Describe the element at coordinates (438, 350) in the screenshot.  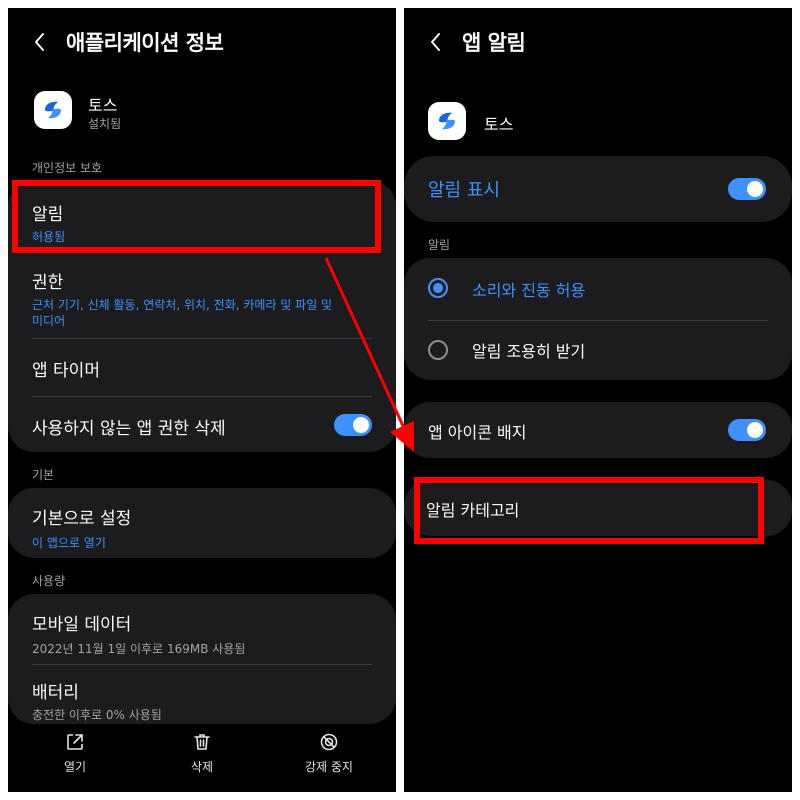
I see `radio-unselected` at that location.